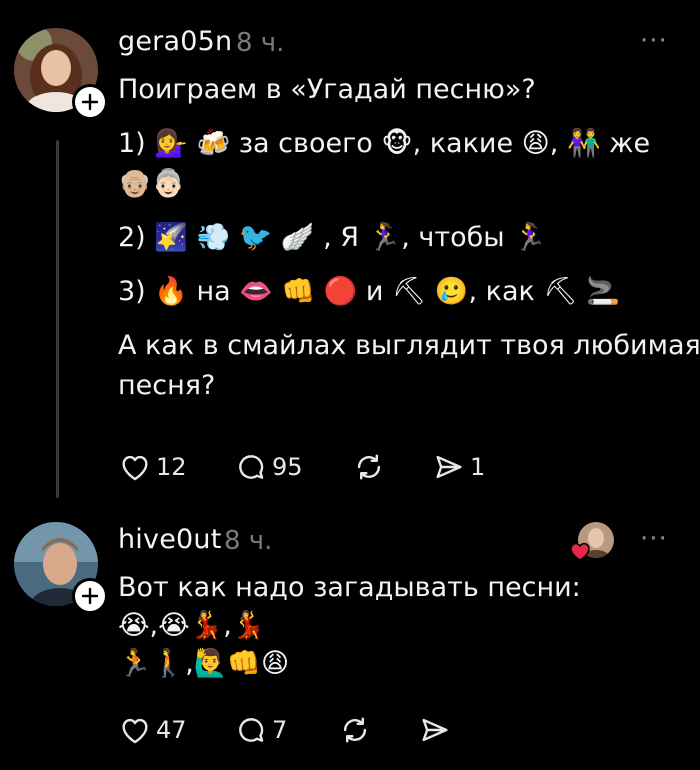  I want to click on username: hive0ut, so click(169, 539).